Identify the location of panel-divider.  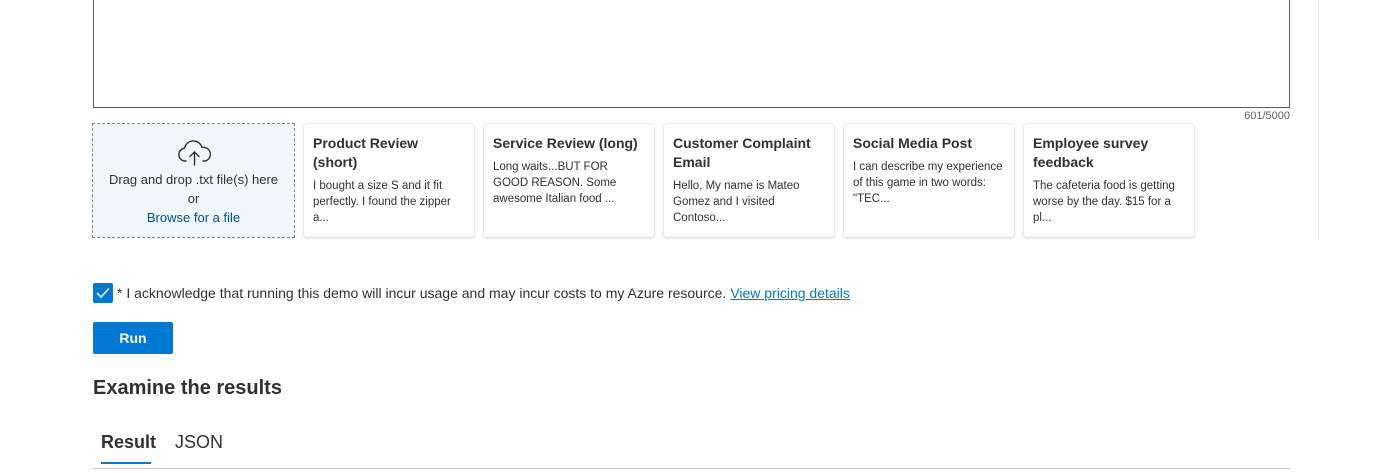
(1318, 120).